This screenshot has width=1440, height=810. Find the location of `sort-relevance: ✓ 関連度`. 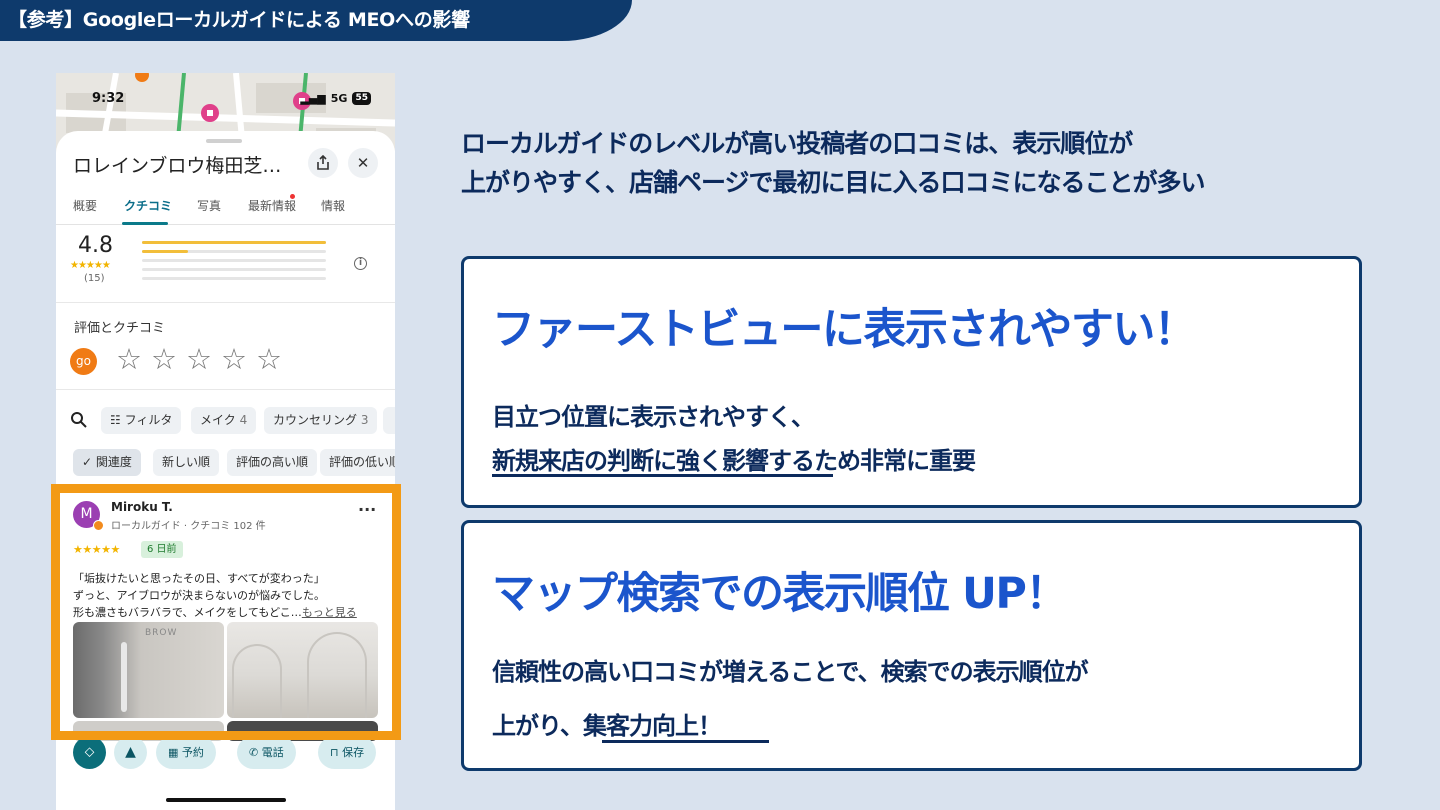

sort-relevance: ✓ 関連度 is located at coordinates (107, 462).